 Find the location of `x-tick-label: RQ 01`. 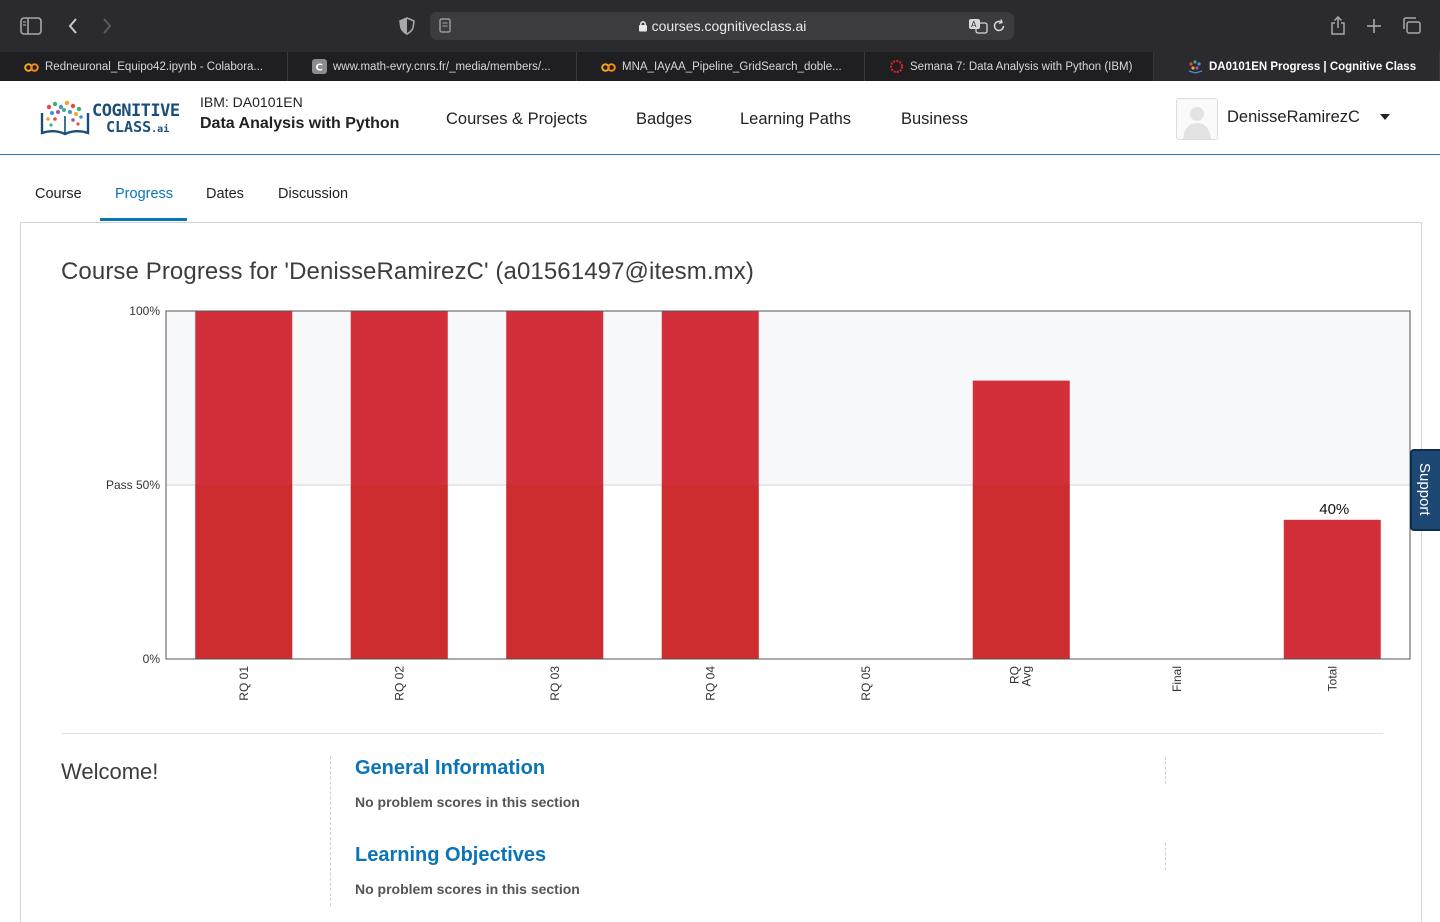

x-tick-label: RQ 01 is located at coordinates (244, 683).